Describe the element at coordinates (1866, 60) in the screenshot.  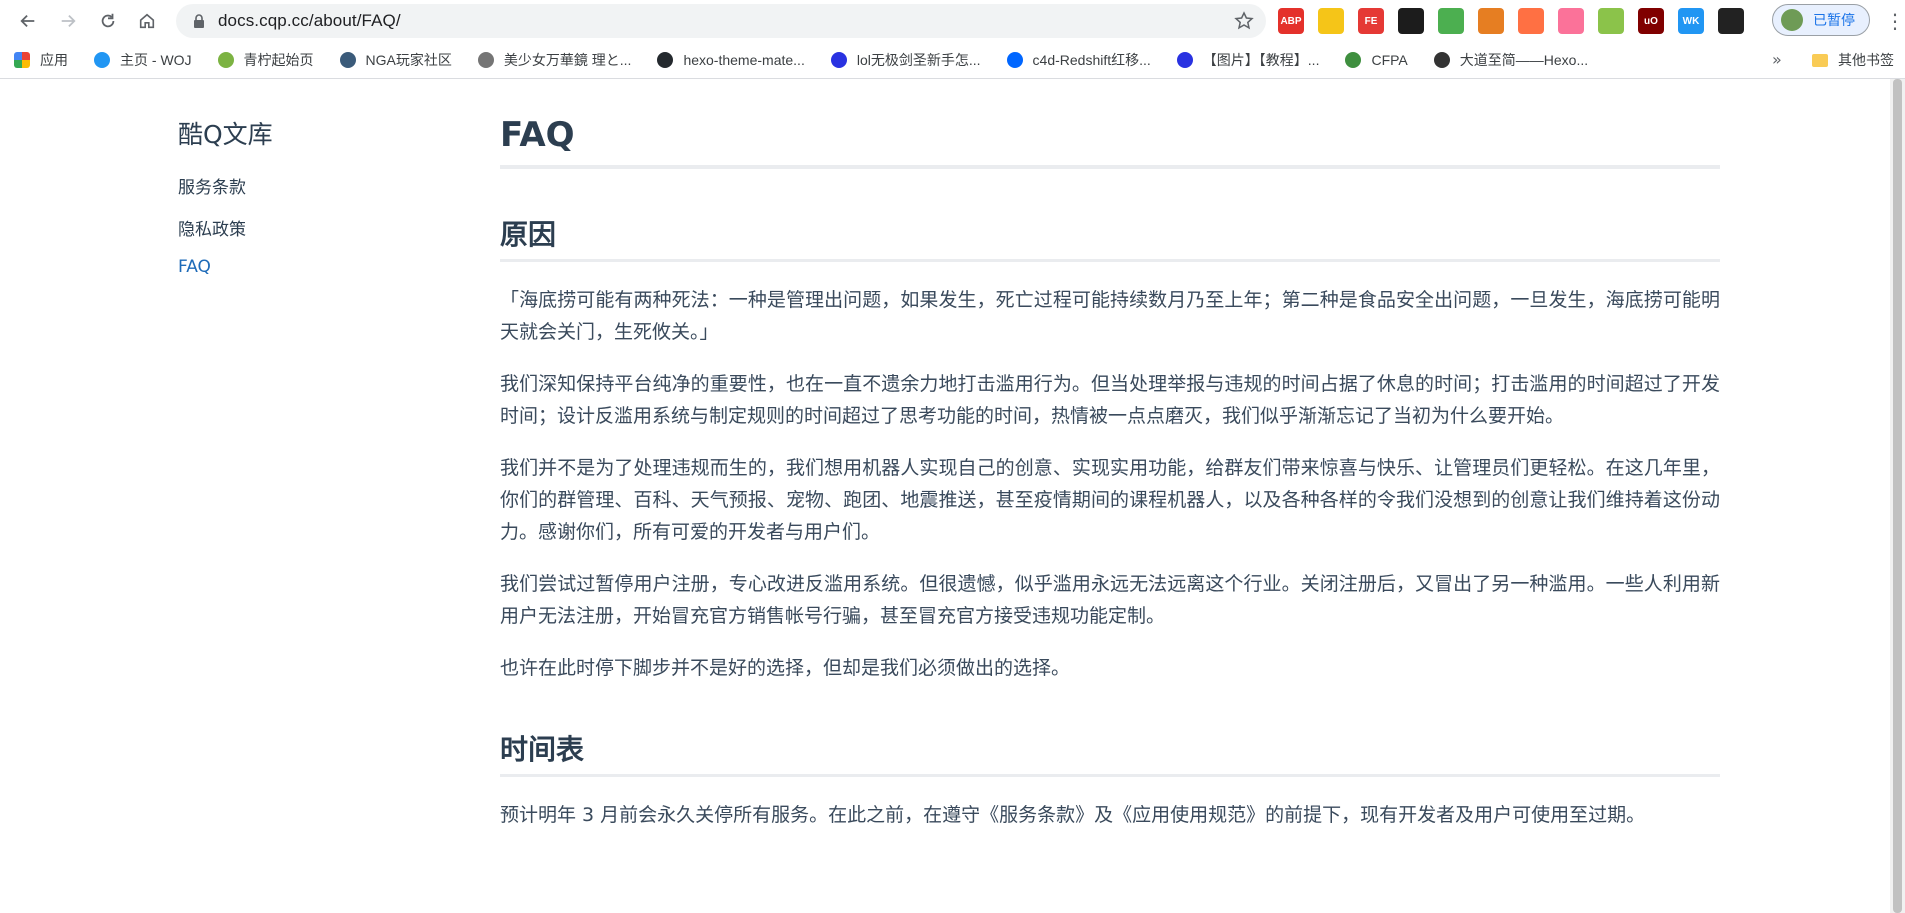
I see `other-bookmarks-label: 其他书签` at that location.